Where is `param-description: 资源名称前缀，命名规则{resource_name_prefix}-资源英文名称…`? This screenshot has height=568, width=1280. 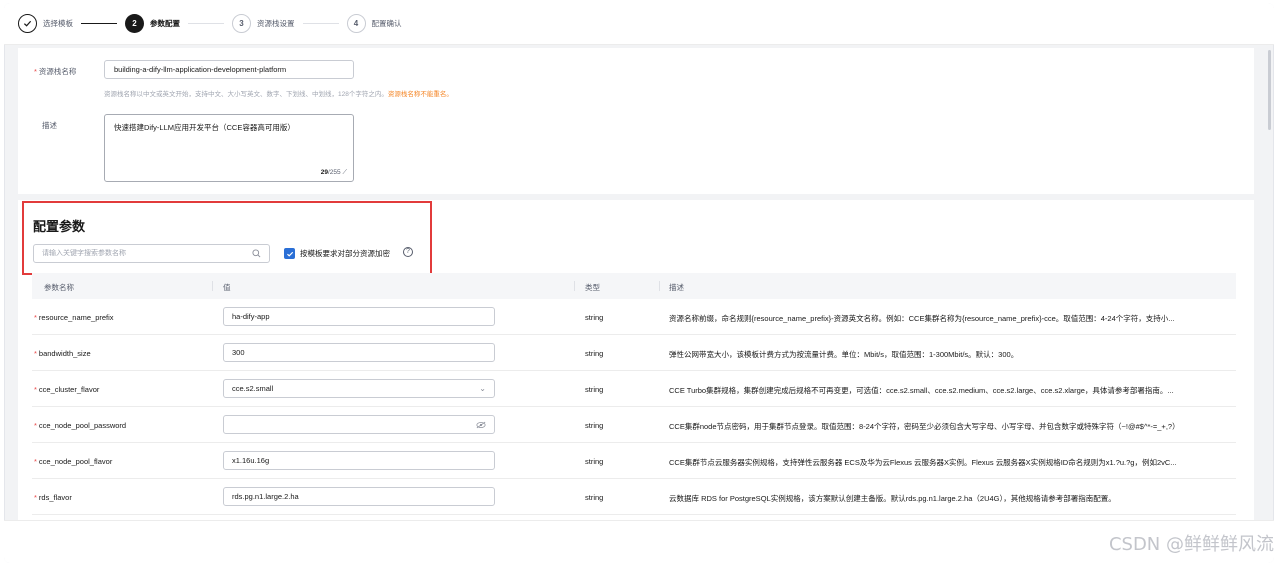
param-description: 资源名称前缀，命名规则{resource_name_prefix}-资源英文名称… is located at coordinates (922, 318).